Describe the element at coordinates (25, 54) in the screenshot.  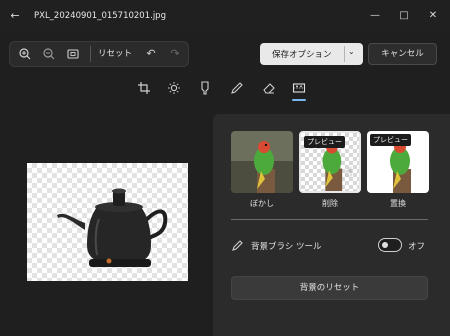
I see `zoom-in-icon` at that location.